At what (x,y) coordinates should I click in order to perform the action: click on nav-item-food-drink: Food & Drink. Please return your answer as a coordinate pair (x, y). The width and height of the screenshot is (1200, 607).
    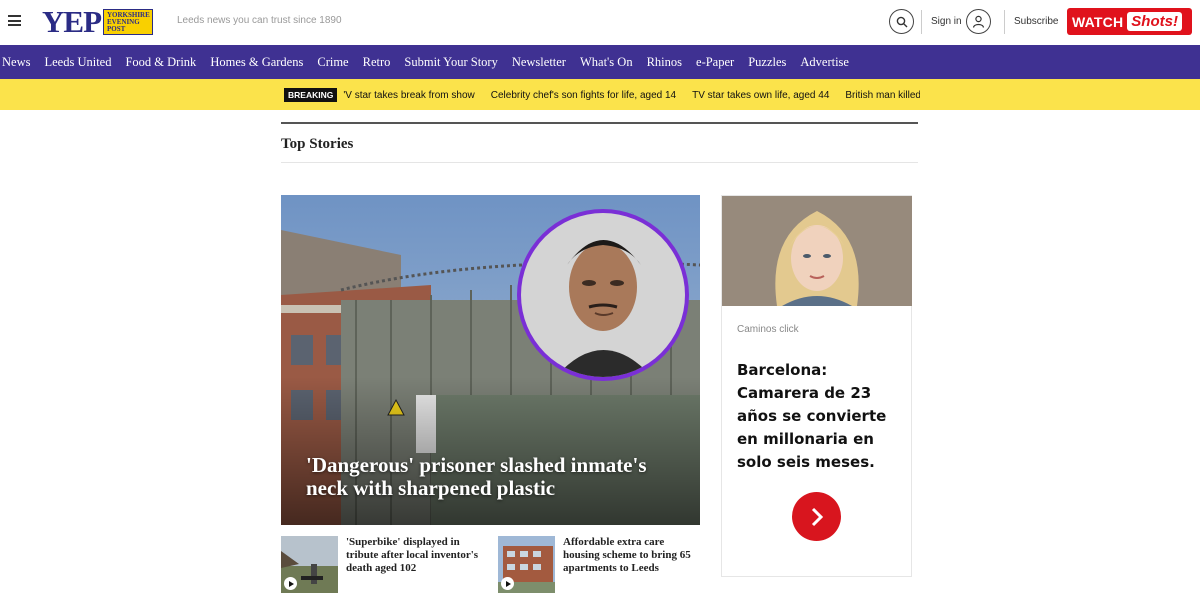
    Looking at the image, I should click on (160, 62).